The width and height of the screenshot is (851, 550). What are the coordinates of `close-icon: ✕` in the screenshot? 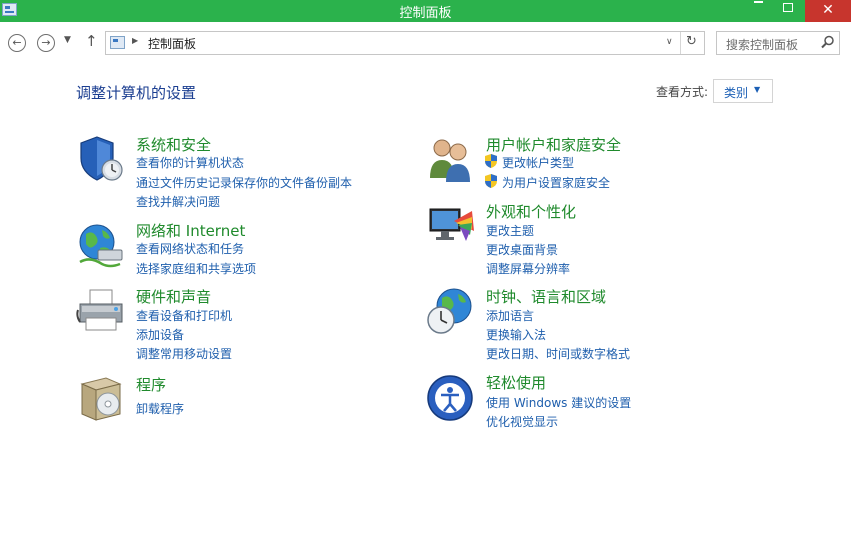 It's located at (828, 10).